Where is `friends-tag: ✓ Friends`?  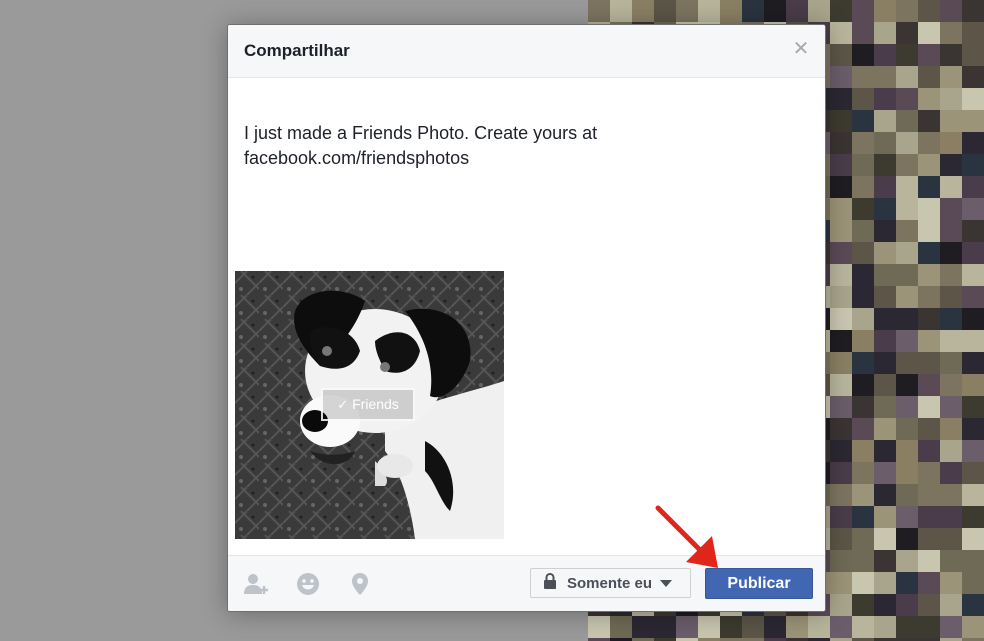 friends-tag: ✓ Friends is located at coordinates (368, 404).